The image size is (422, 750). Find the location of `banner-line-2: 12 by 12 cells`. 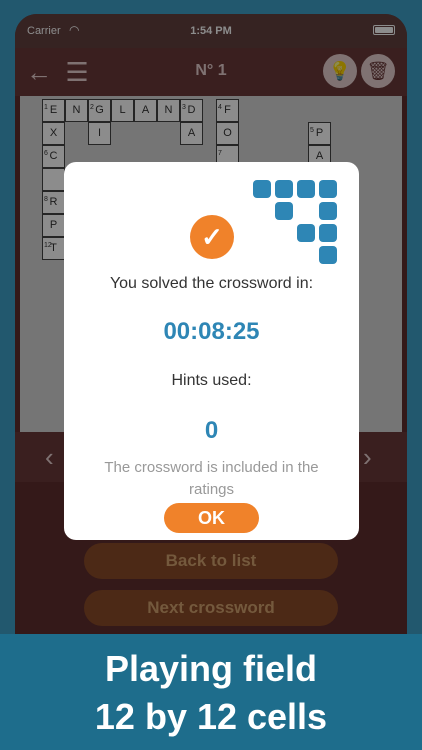

banner-line-2: 12 by 12 cells is located at coordinates (211, 716).